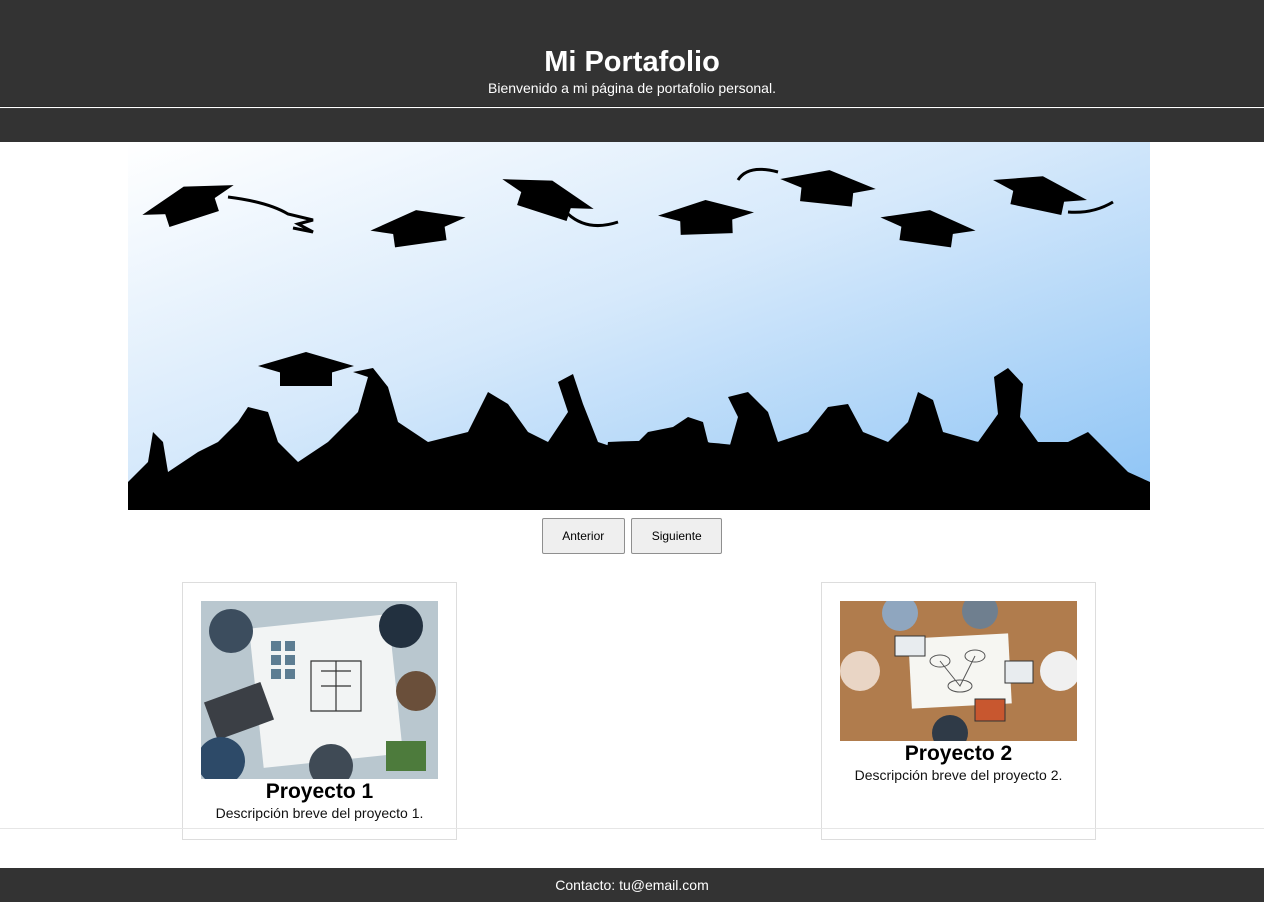  What do you see at coordinates (958, 753) in the screenshot?
I see `project-title: Proyecto 2` at bounding box center [958, 753].